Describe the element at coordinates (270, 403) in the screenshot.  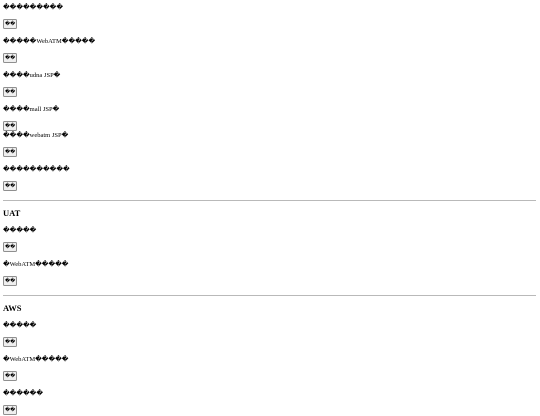
I see `list-item: ������ ��` at that location.